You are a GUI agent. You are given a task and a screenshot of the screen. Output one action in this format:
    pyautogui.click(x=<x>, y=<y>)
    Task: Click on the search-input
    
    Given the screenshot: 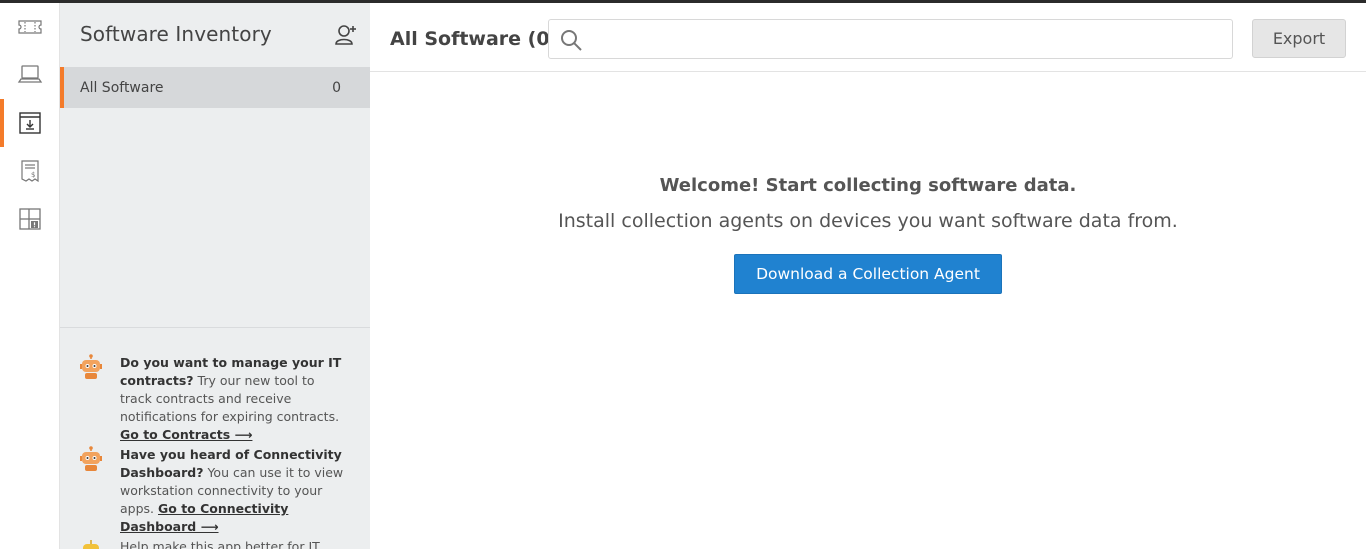 What is the action you would take?
    pyautogui.click(x=906, y=39)
    